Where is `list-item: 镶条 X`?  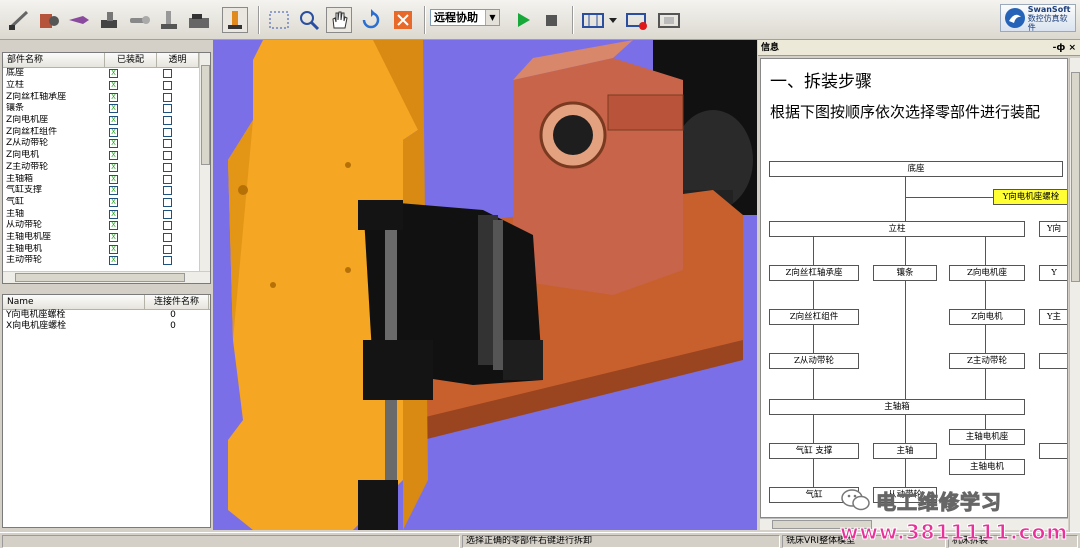
list-item: 镶条 X is located at coordinates (106, 109).